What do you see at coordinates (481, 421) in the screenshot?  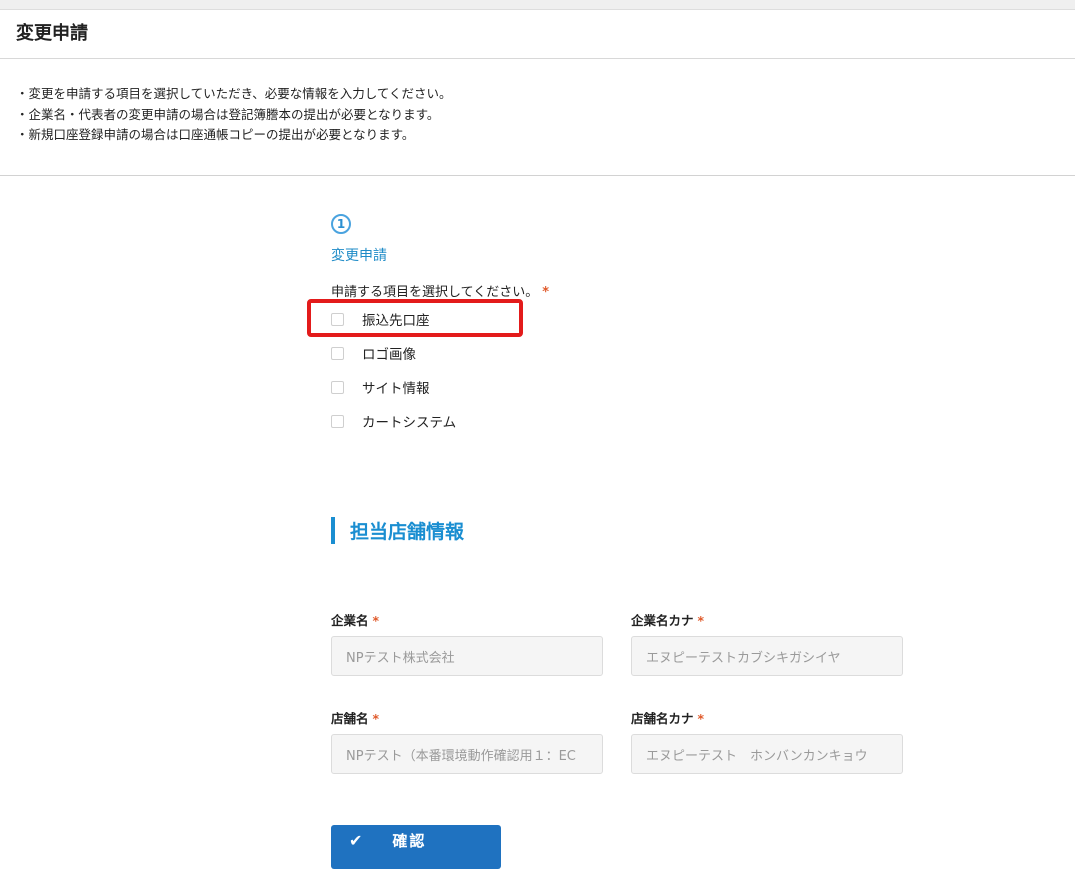 I see `option-cart-system: カートシステム` at bounding box center [481, 421].